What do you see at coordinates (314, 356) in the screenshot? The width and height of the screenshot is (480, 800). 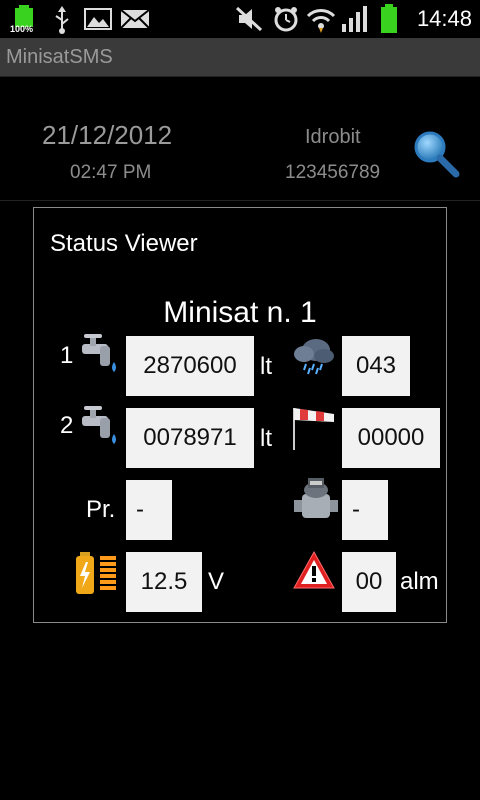 I see `rain-cloud-icon` at bounding box center [314, 356].